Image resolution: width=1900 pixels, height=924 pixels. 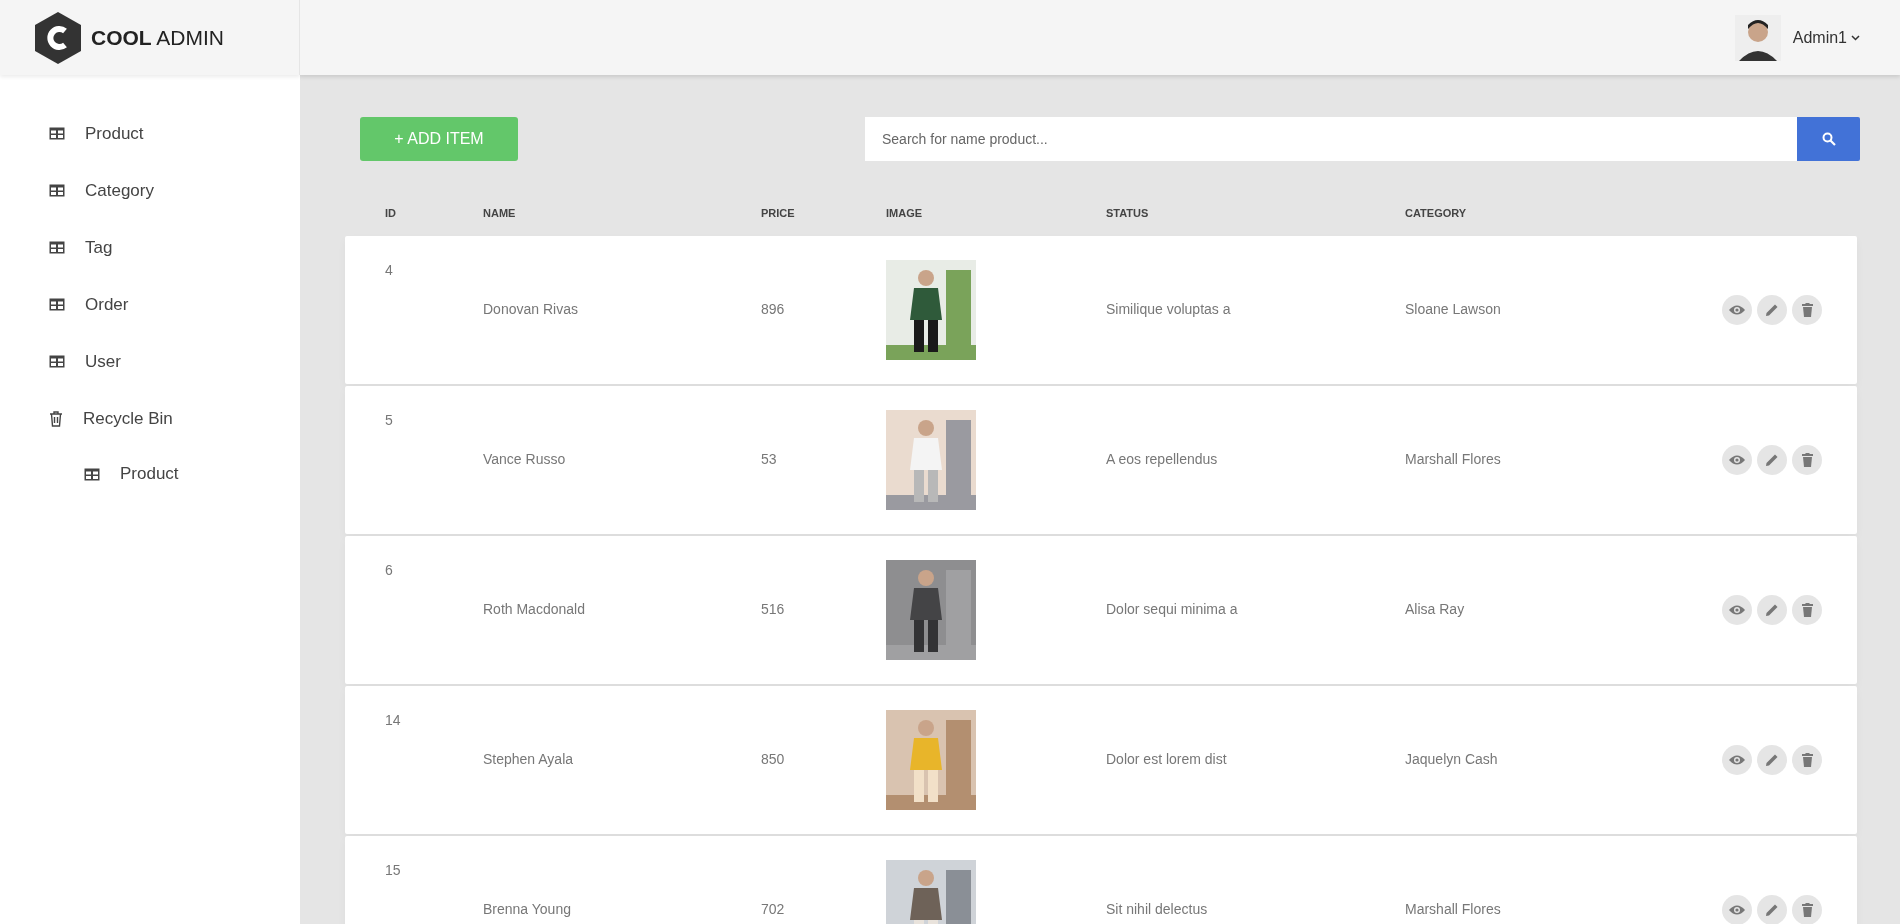 I want to click on table-cell: 702, so click(x=773, y=909).